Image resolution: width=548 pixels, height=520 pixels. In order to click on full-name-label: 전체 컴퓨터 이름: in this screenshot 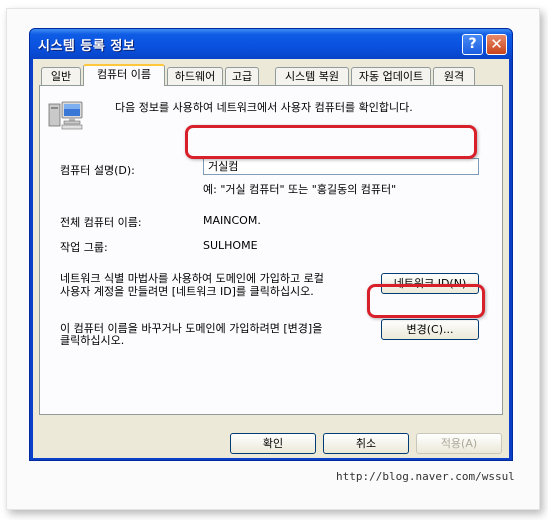, I will do `click(101, 222)`.